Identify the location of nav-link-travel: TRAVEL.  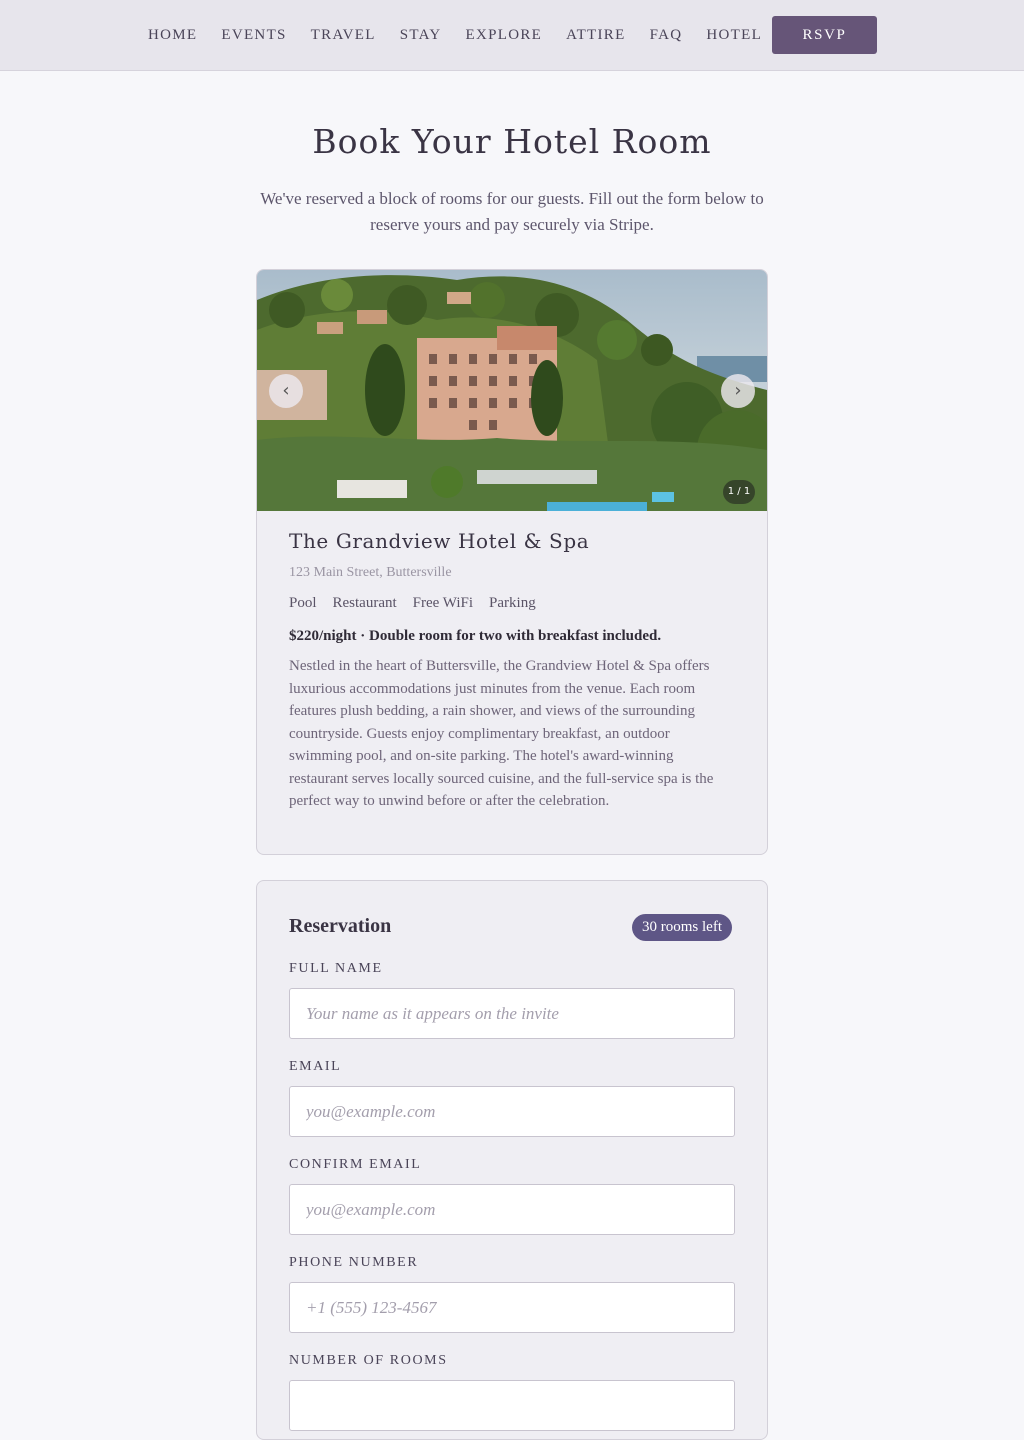
(343, 35).